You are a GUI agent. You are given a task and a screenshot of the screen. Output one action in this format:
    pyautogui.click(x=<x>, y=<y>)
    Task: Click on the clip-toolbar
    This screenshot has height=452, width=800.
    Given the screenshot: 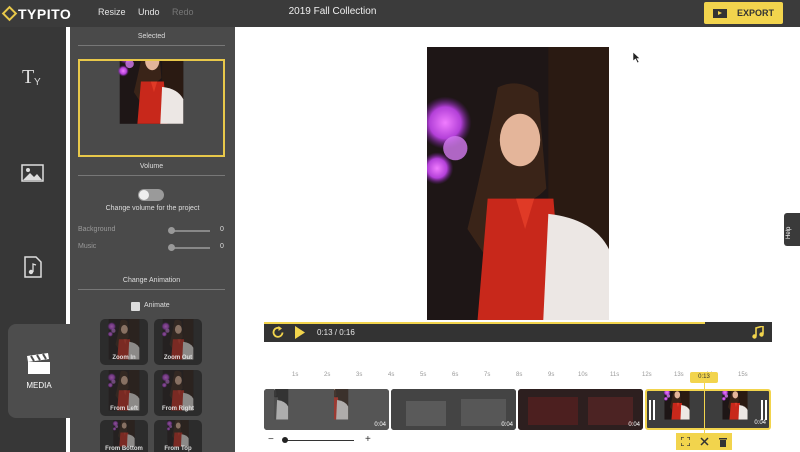 What is the action you would take?
    pyautogui.click(x=704, y=441)
    